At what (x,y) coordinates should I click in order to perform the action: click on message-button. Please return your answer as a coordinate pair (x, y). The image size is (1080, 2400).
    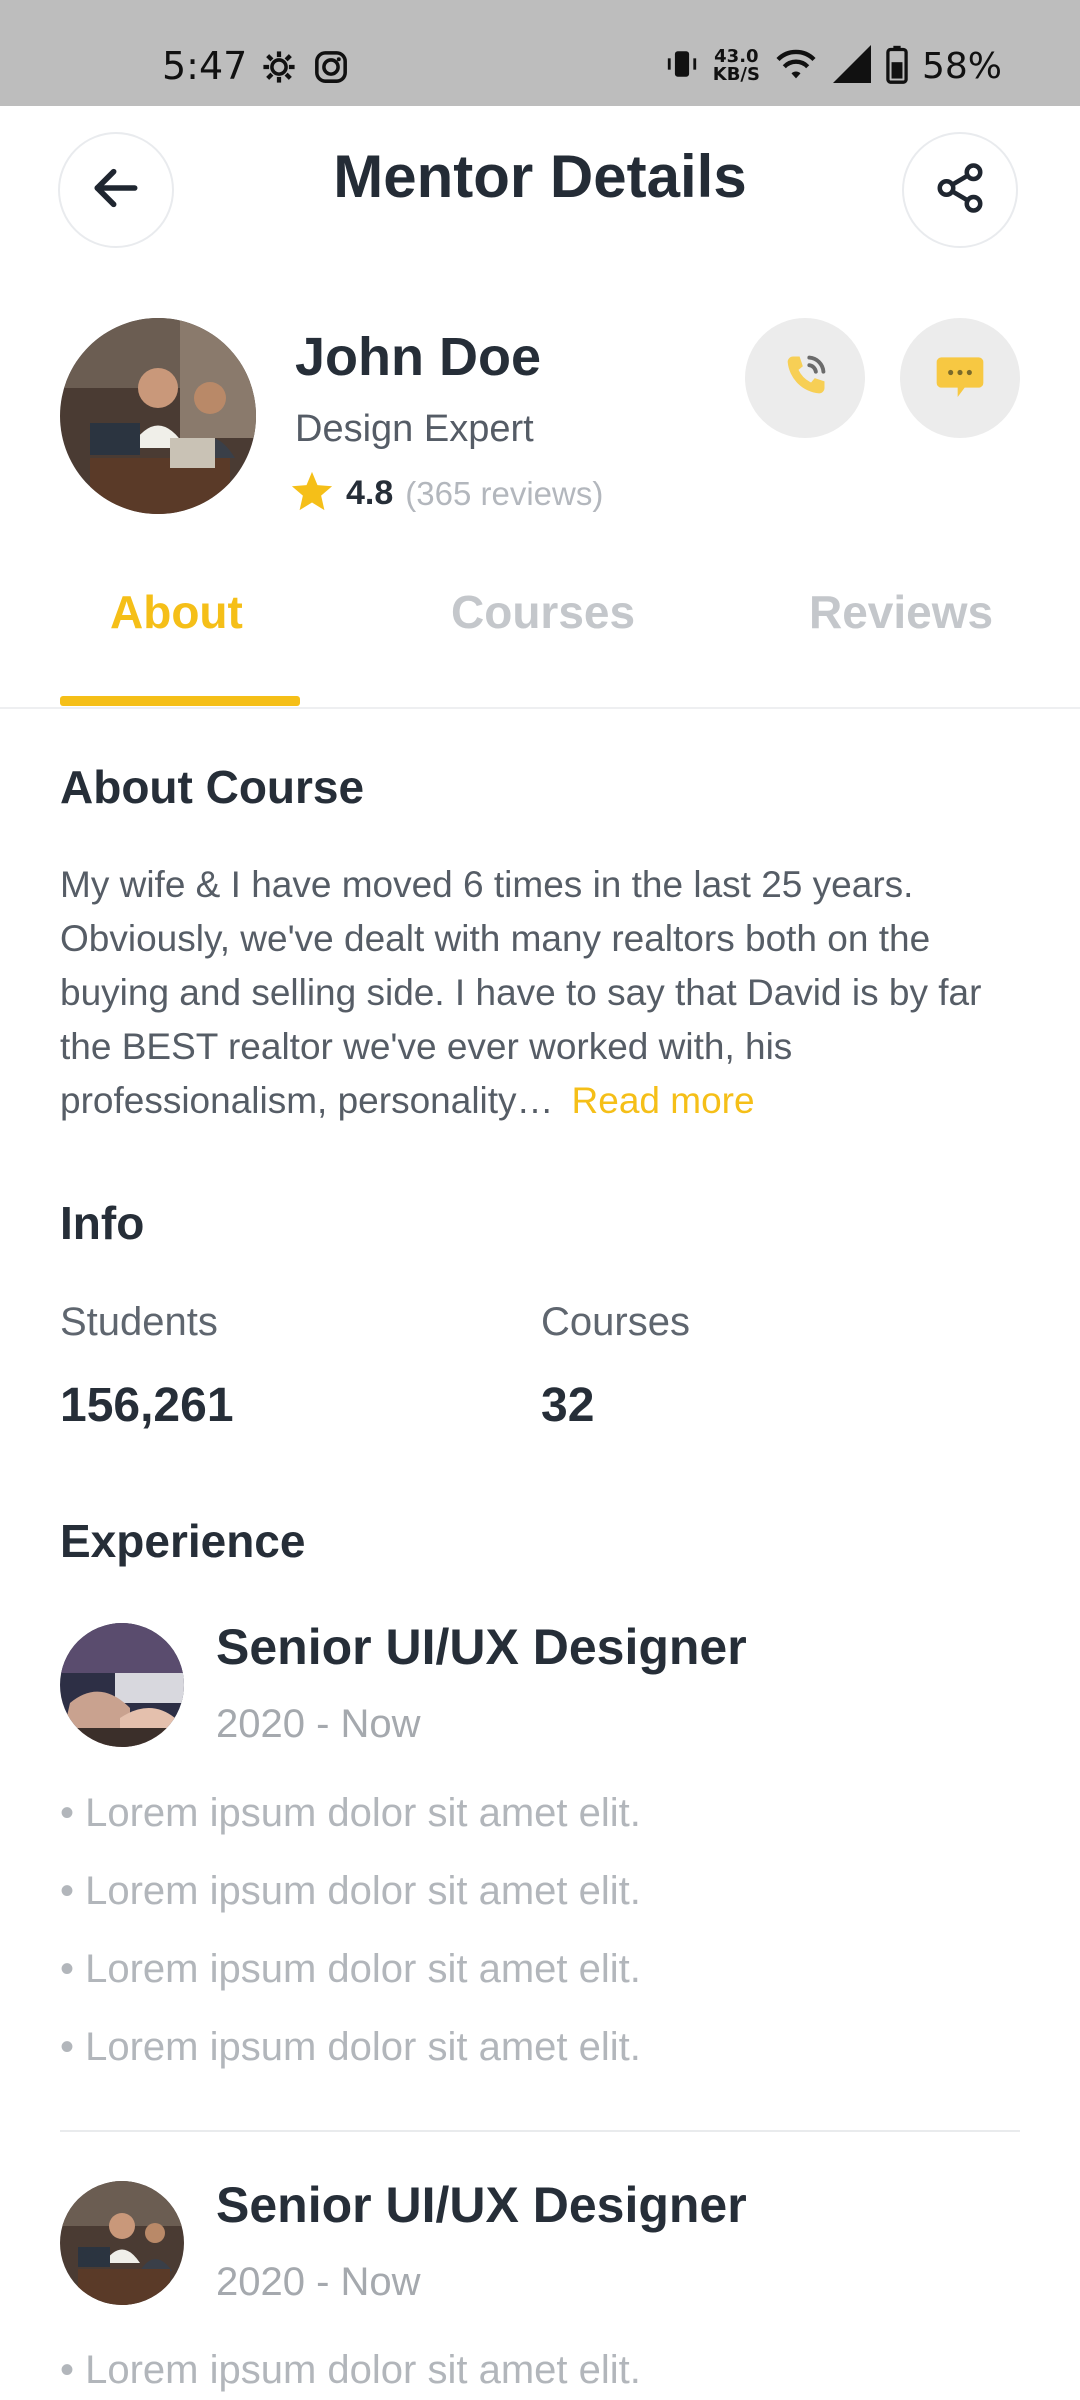
    Looking at the image, I should click on (960, 378).